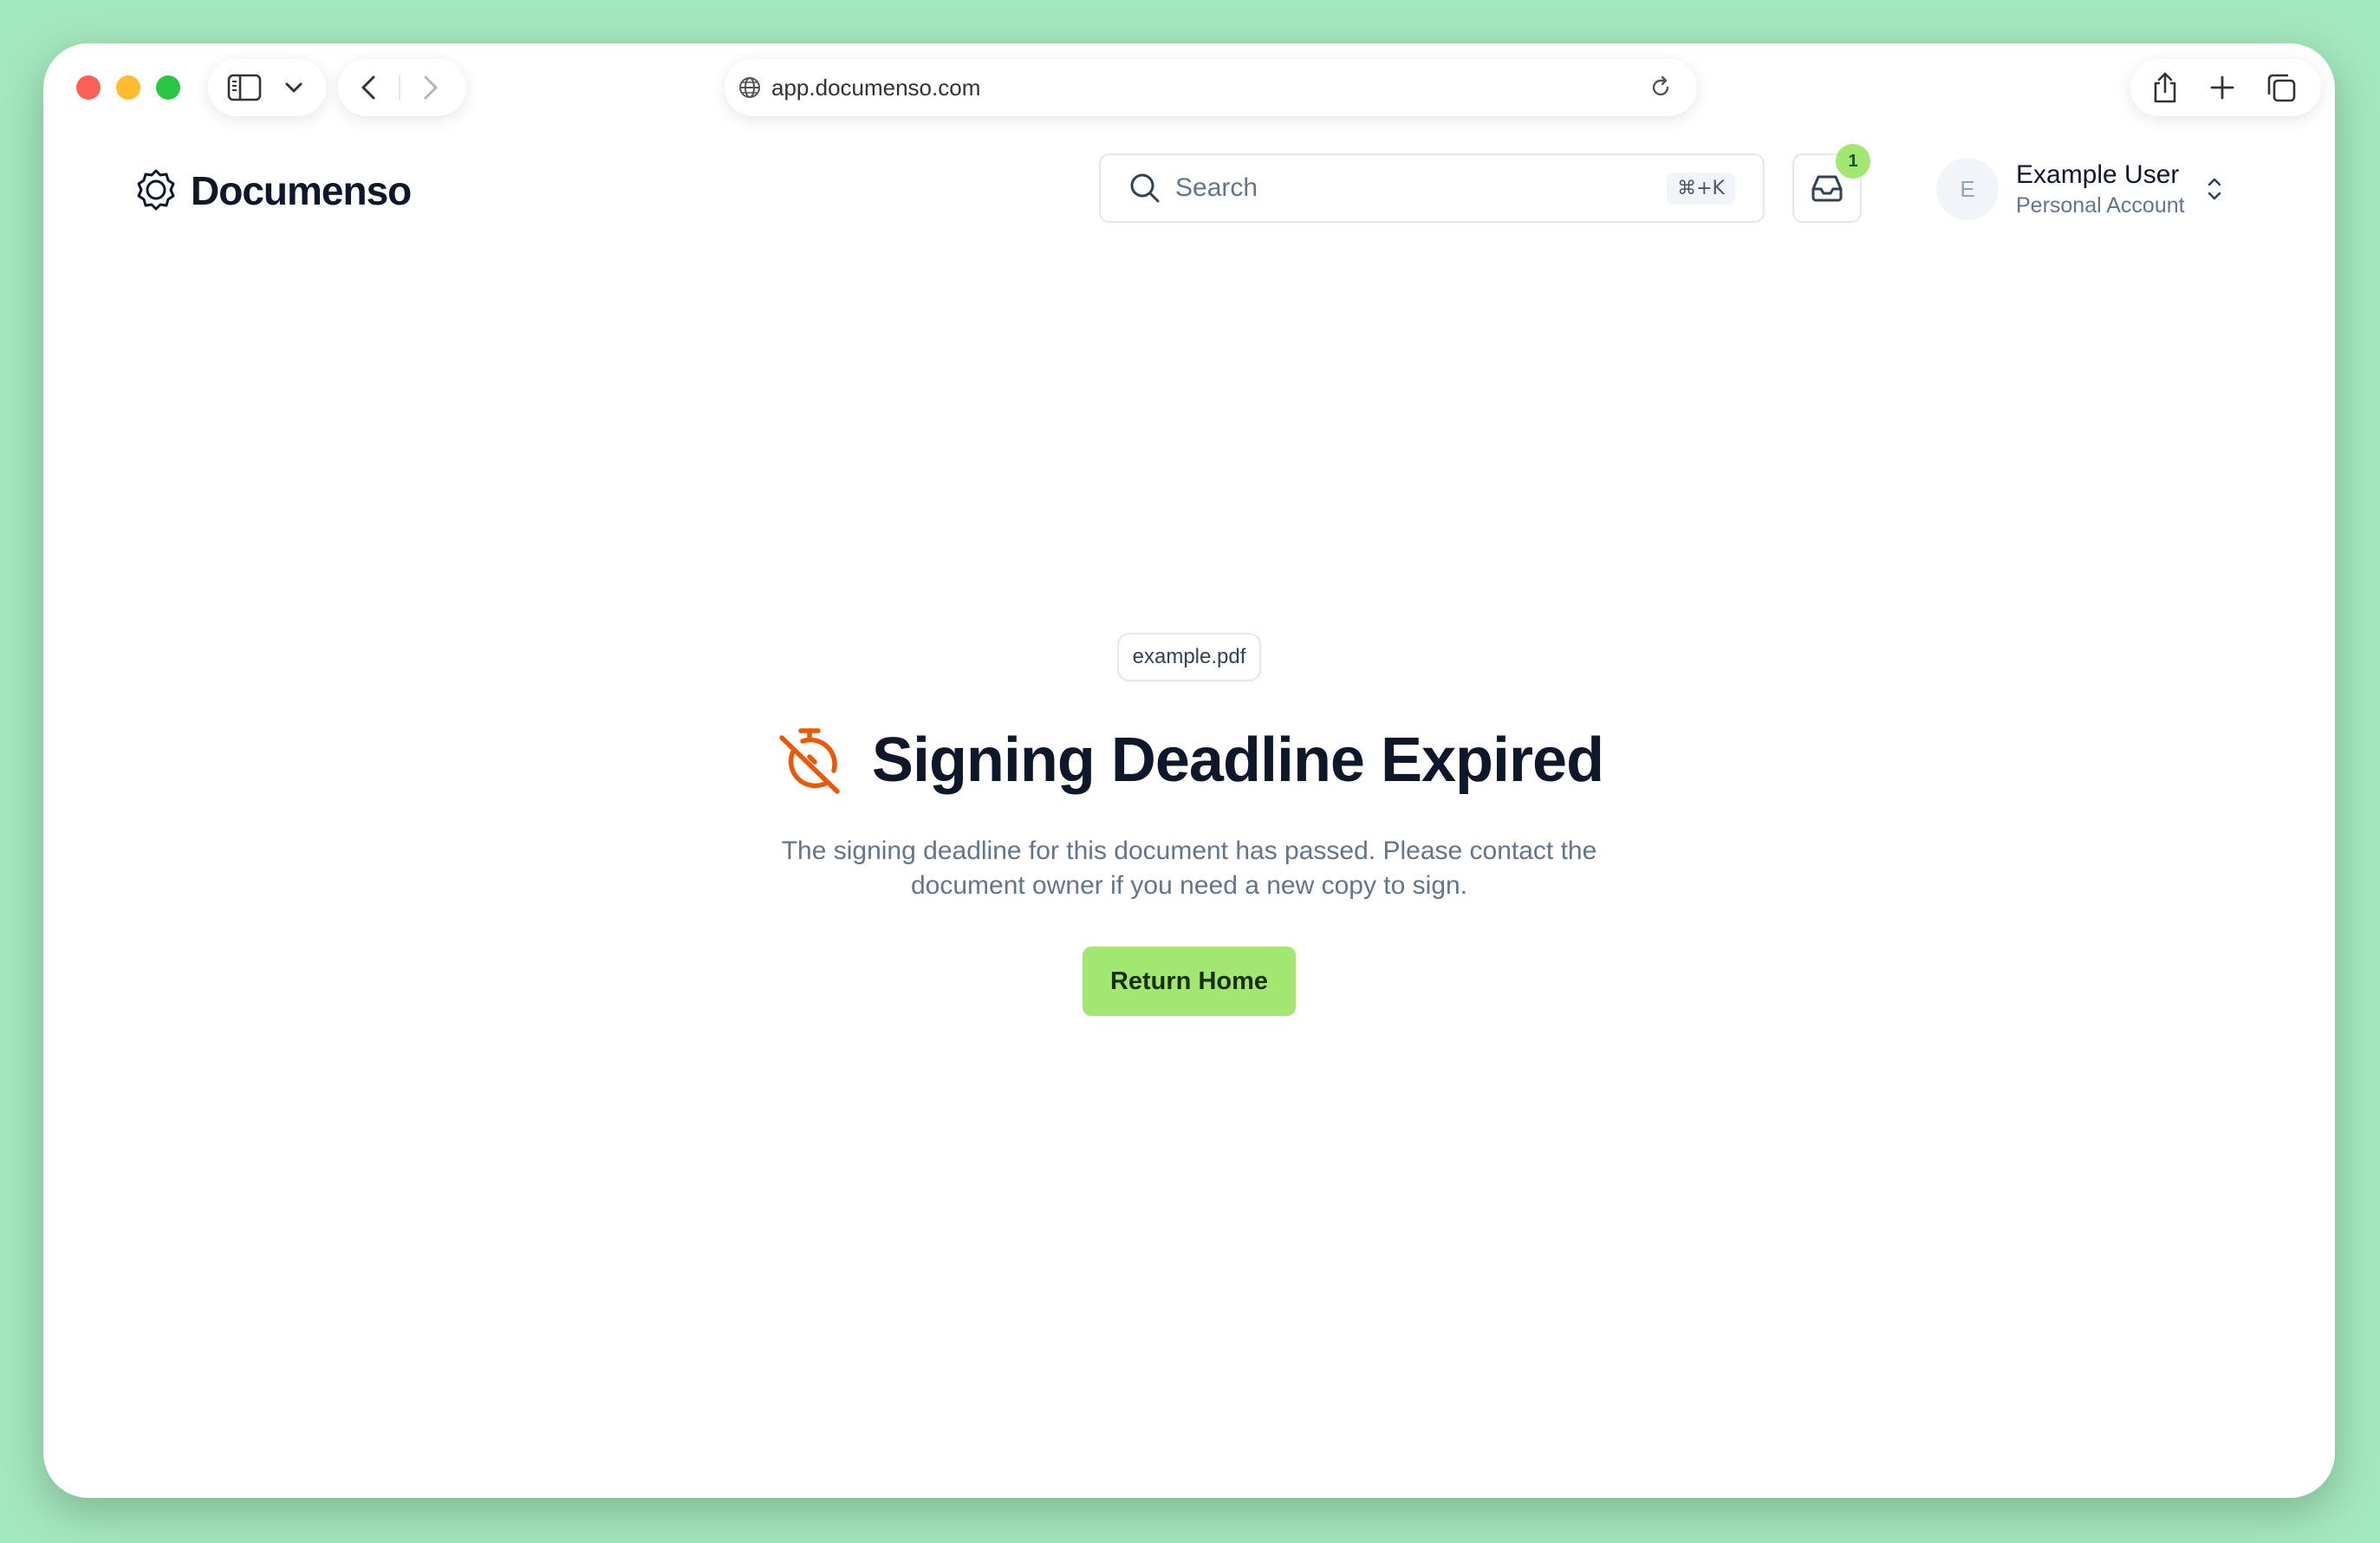 The height and width of the screenshot is (1543, 2380). Describe the element at coordinates (809, 760) in the screenshot. I see `timer-off-icon` at that location.